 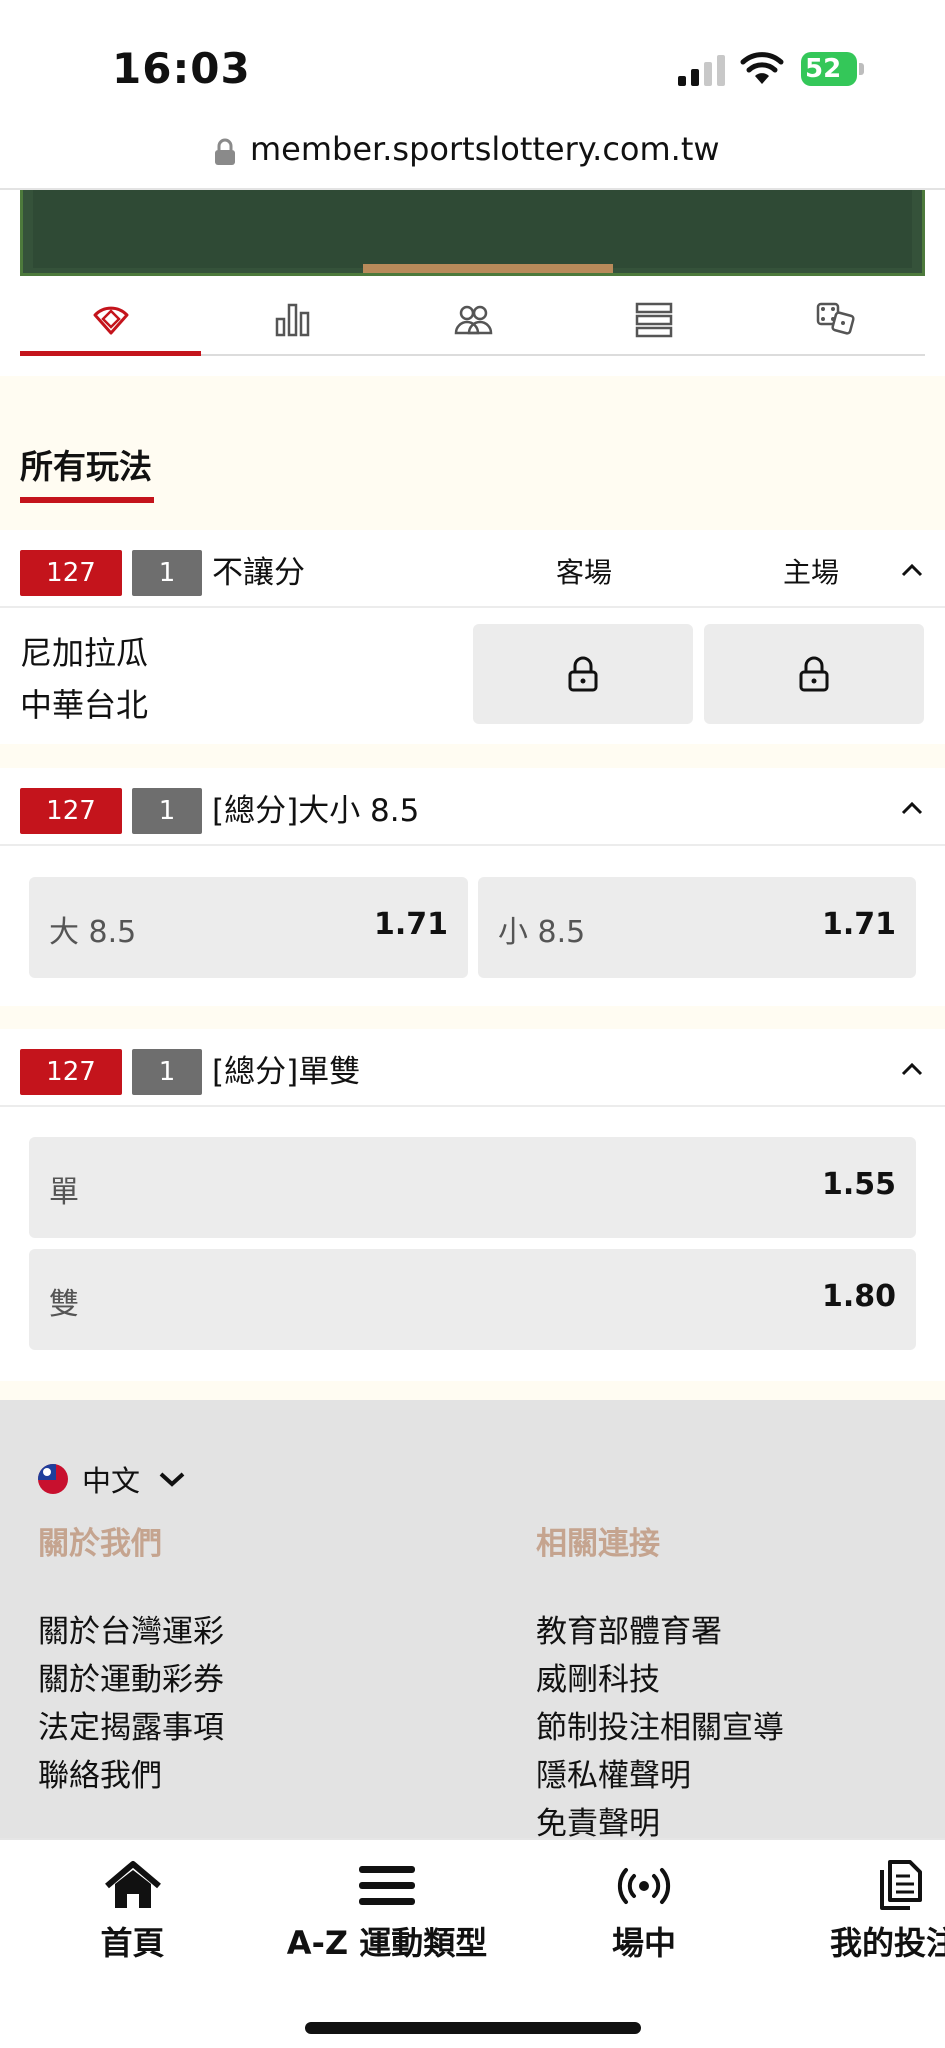 What do you see at coordinates (181, 68) in the screenshot?
I see `status-time: 16:03` at bounding box center [181, 68].